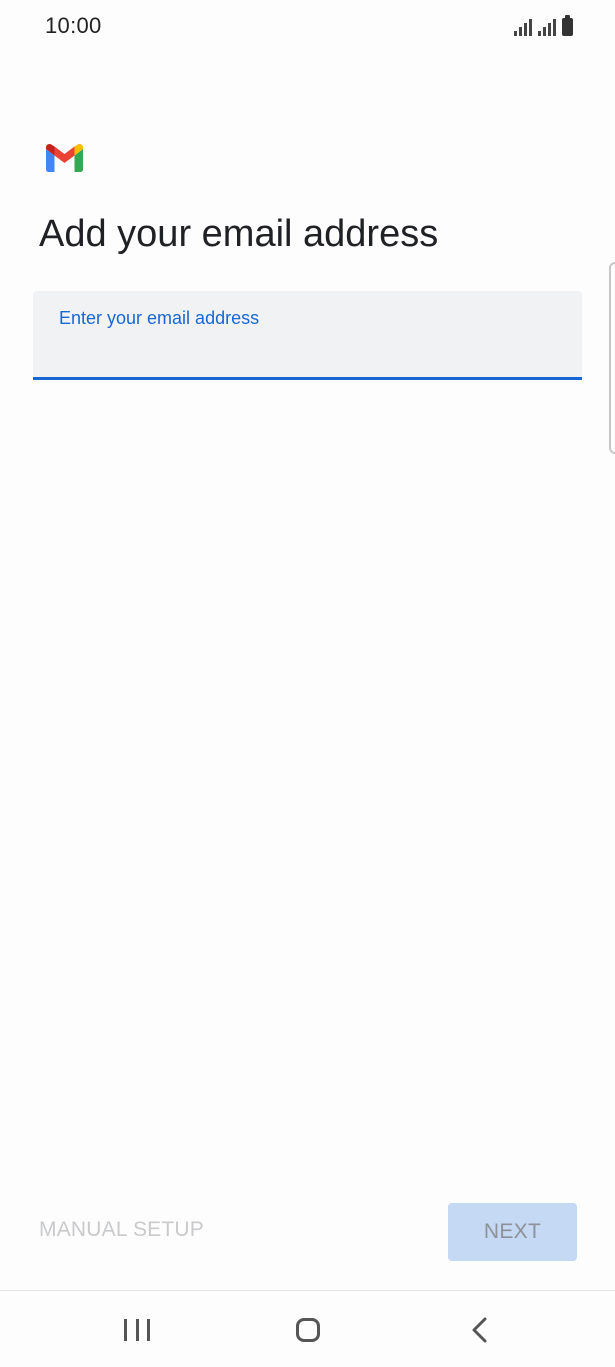 This screenshot has height=1367, width=615. I want to click on email-field-label: Enter your email address, so click(159, 318).